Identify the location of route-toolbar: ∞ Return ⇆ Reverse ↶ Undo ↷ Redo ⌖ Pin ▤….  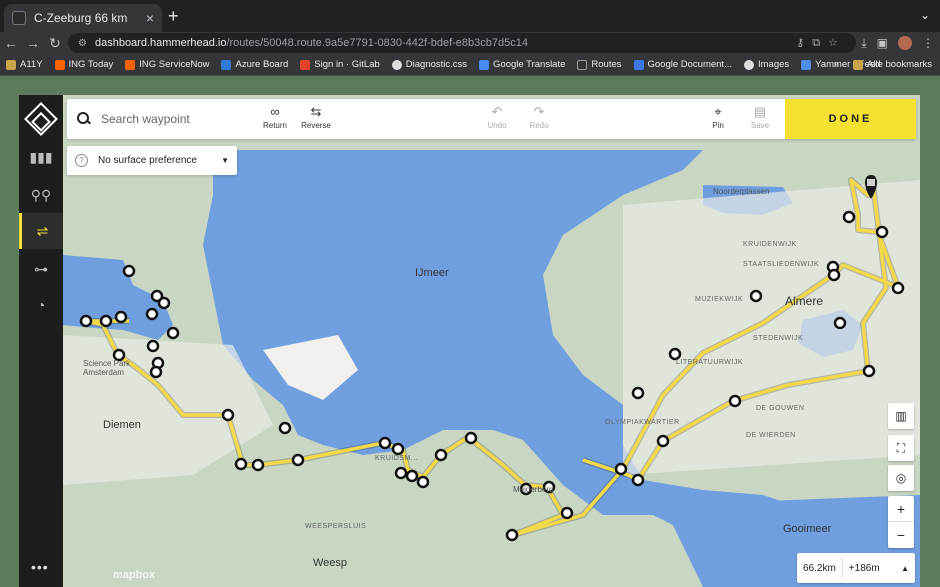
(491, 119).